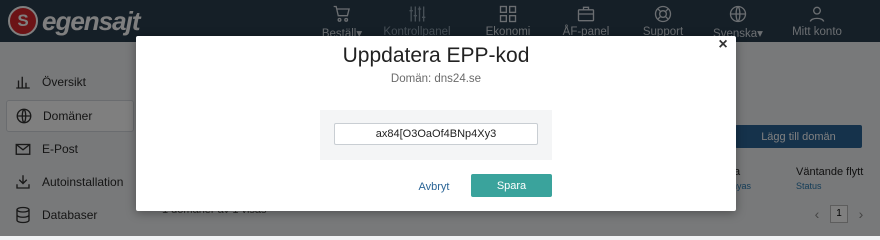  Describe the element at coordinates (436, 79) in the screenshot. I see `dialog-subtitle: Domän: dns24.se` at that location.